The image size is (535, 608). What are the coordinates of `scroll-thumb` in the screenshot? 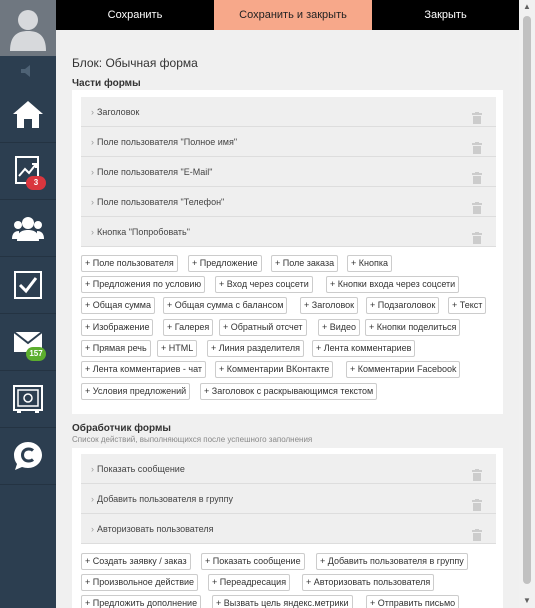 It's located at (527, 300).